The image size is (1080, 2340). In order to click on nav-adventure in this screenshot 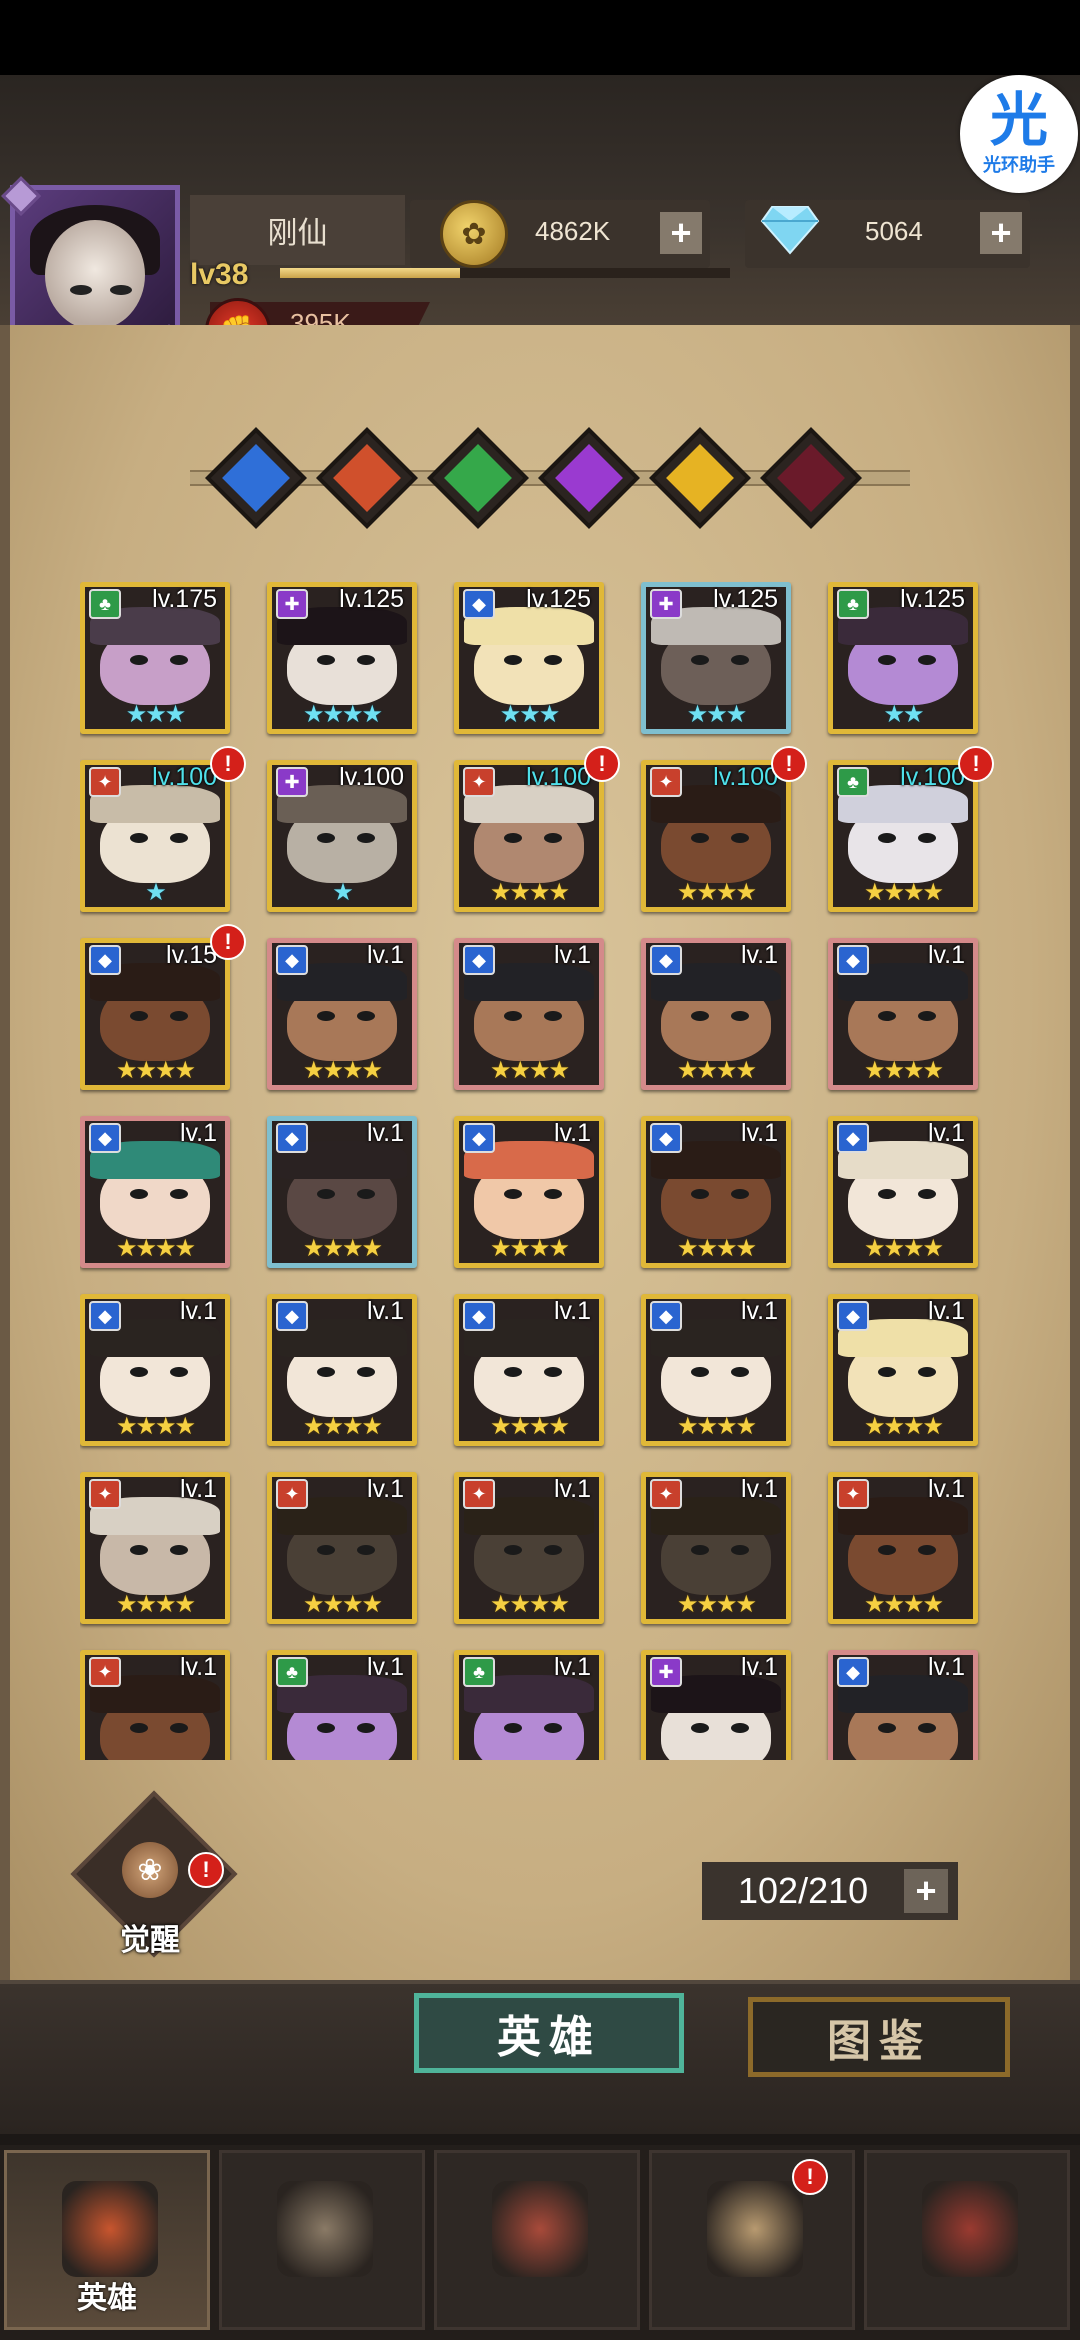, I will do `click(322, 2240)`.